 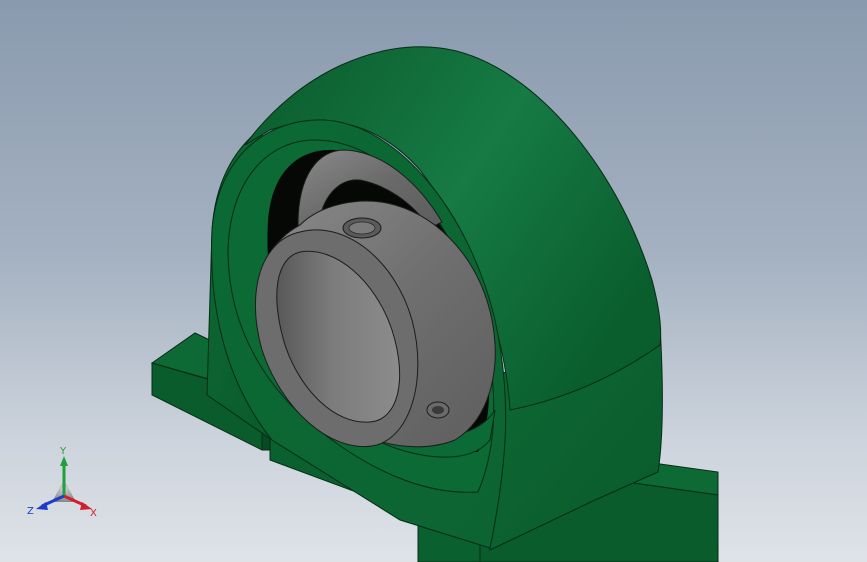 What do you see at coordinates (63, 451) in the screenshot?
I see `y-axis-label: Y` at bounding box center [63, 451].